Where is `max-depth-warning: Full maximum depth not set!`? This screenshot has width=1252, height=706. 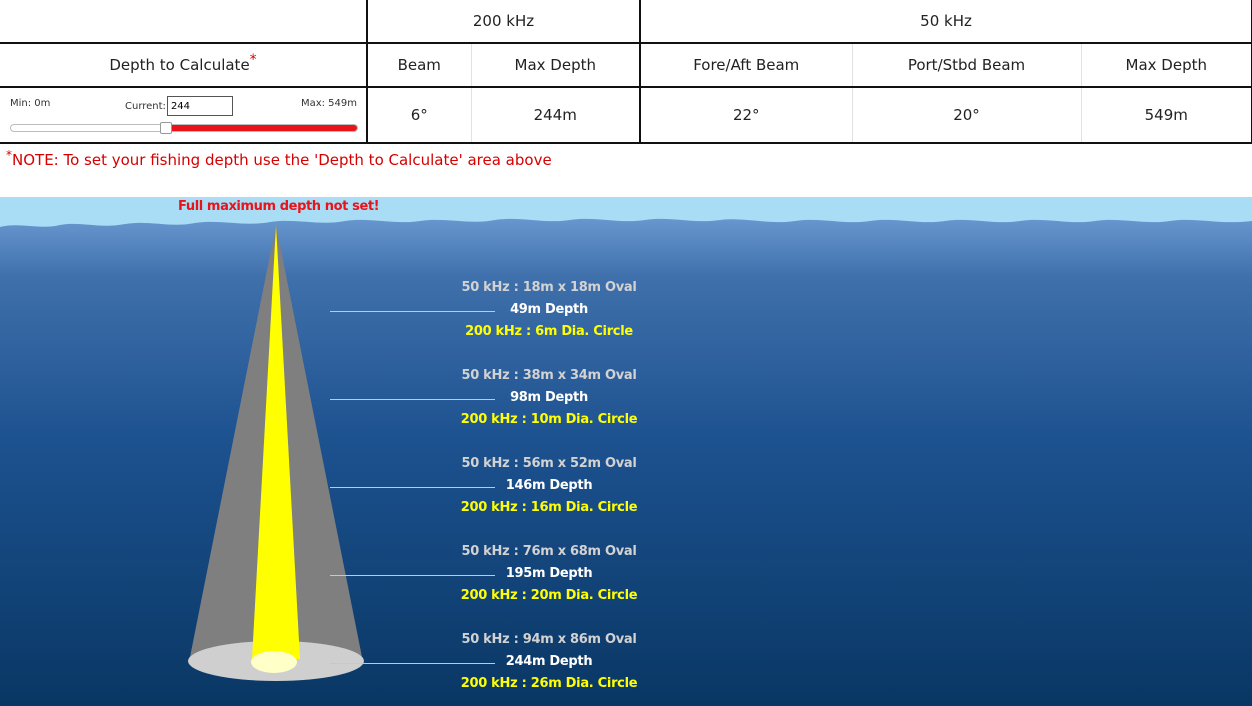 max-depth-warning: Full maximum depth not set! is located at coordinates (279, 206).